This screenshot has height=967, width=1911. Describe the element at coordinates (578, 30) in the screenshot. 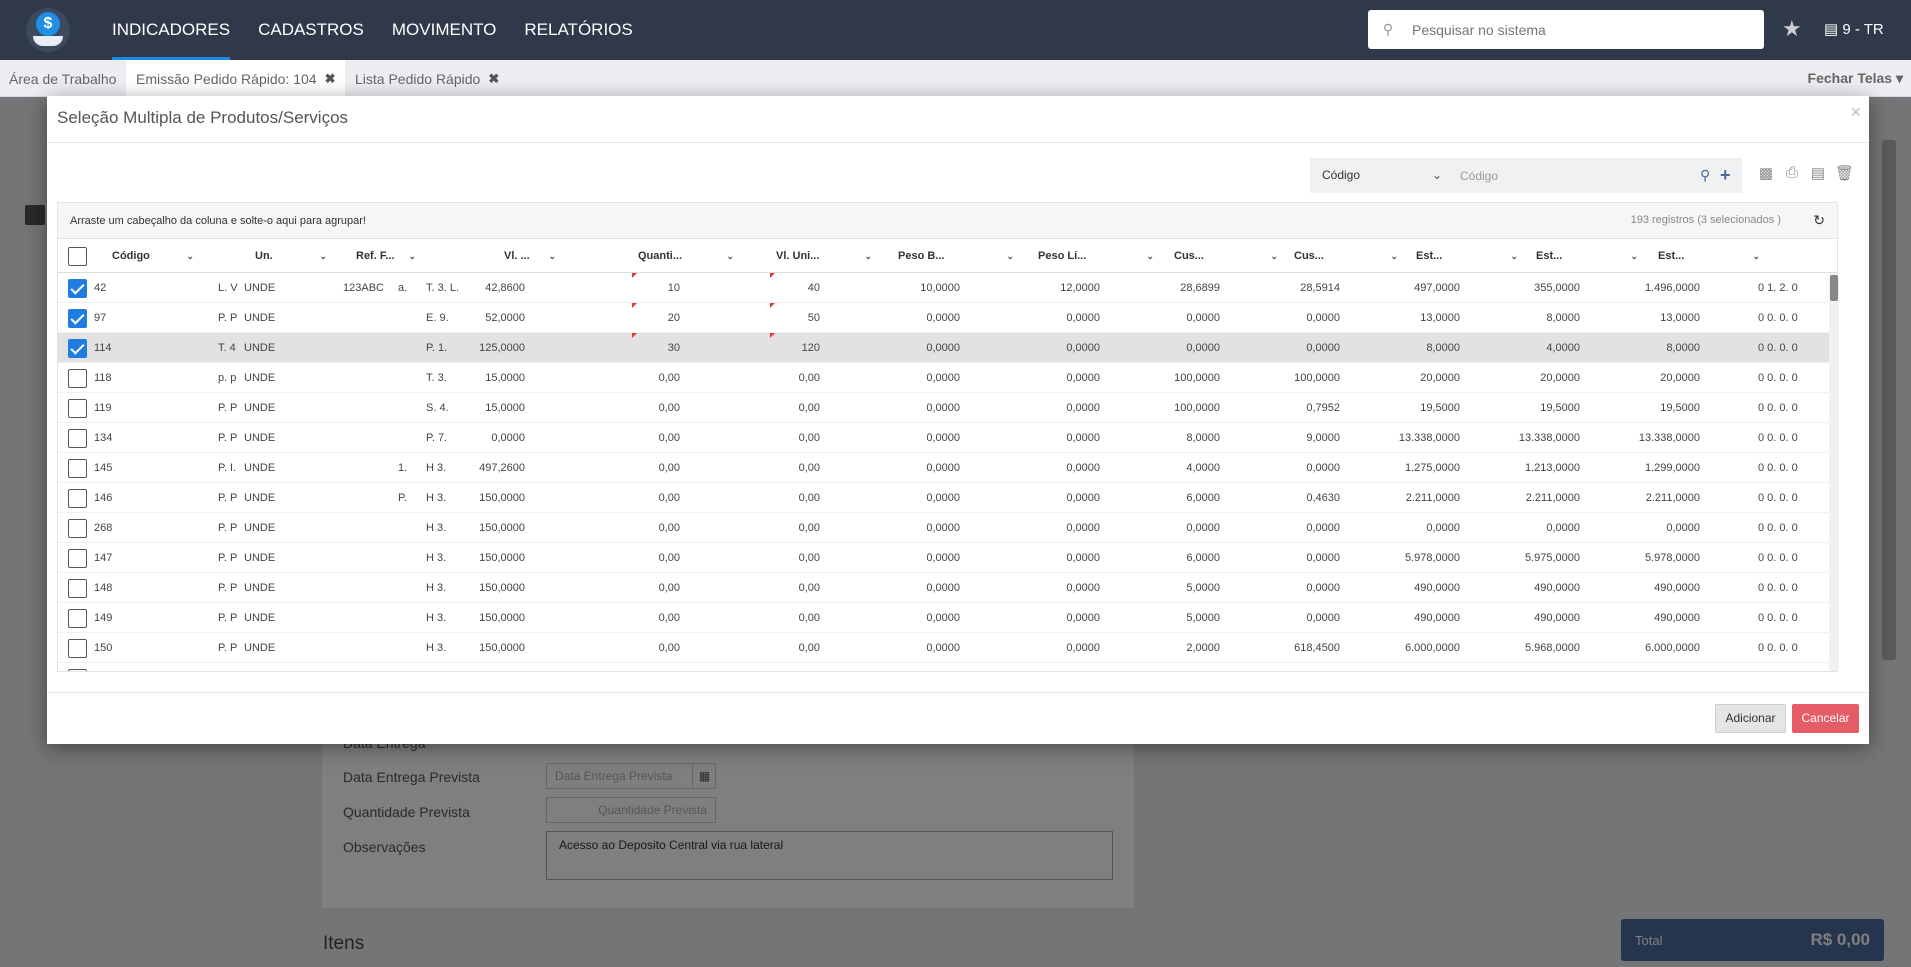

I see `menu-relatorios: RELATÓRIOS` at that location.